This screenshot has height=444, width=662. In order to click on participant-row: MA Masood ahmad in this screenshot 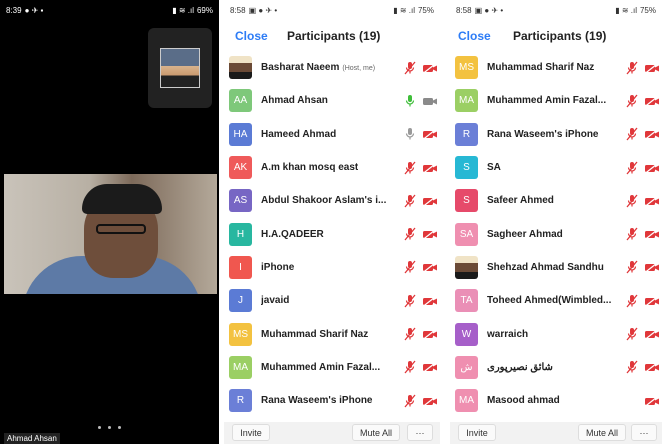, I will do `click(556, 400)`.